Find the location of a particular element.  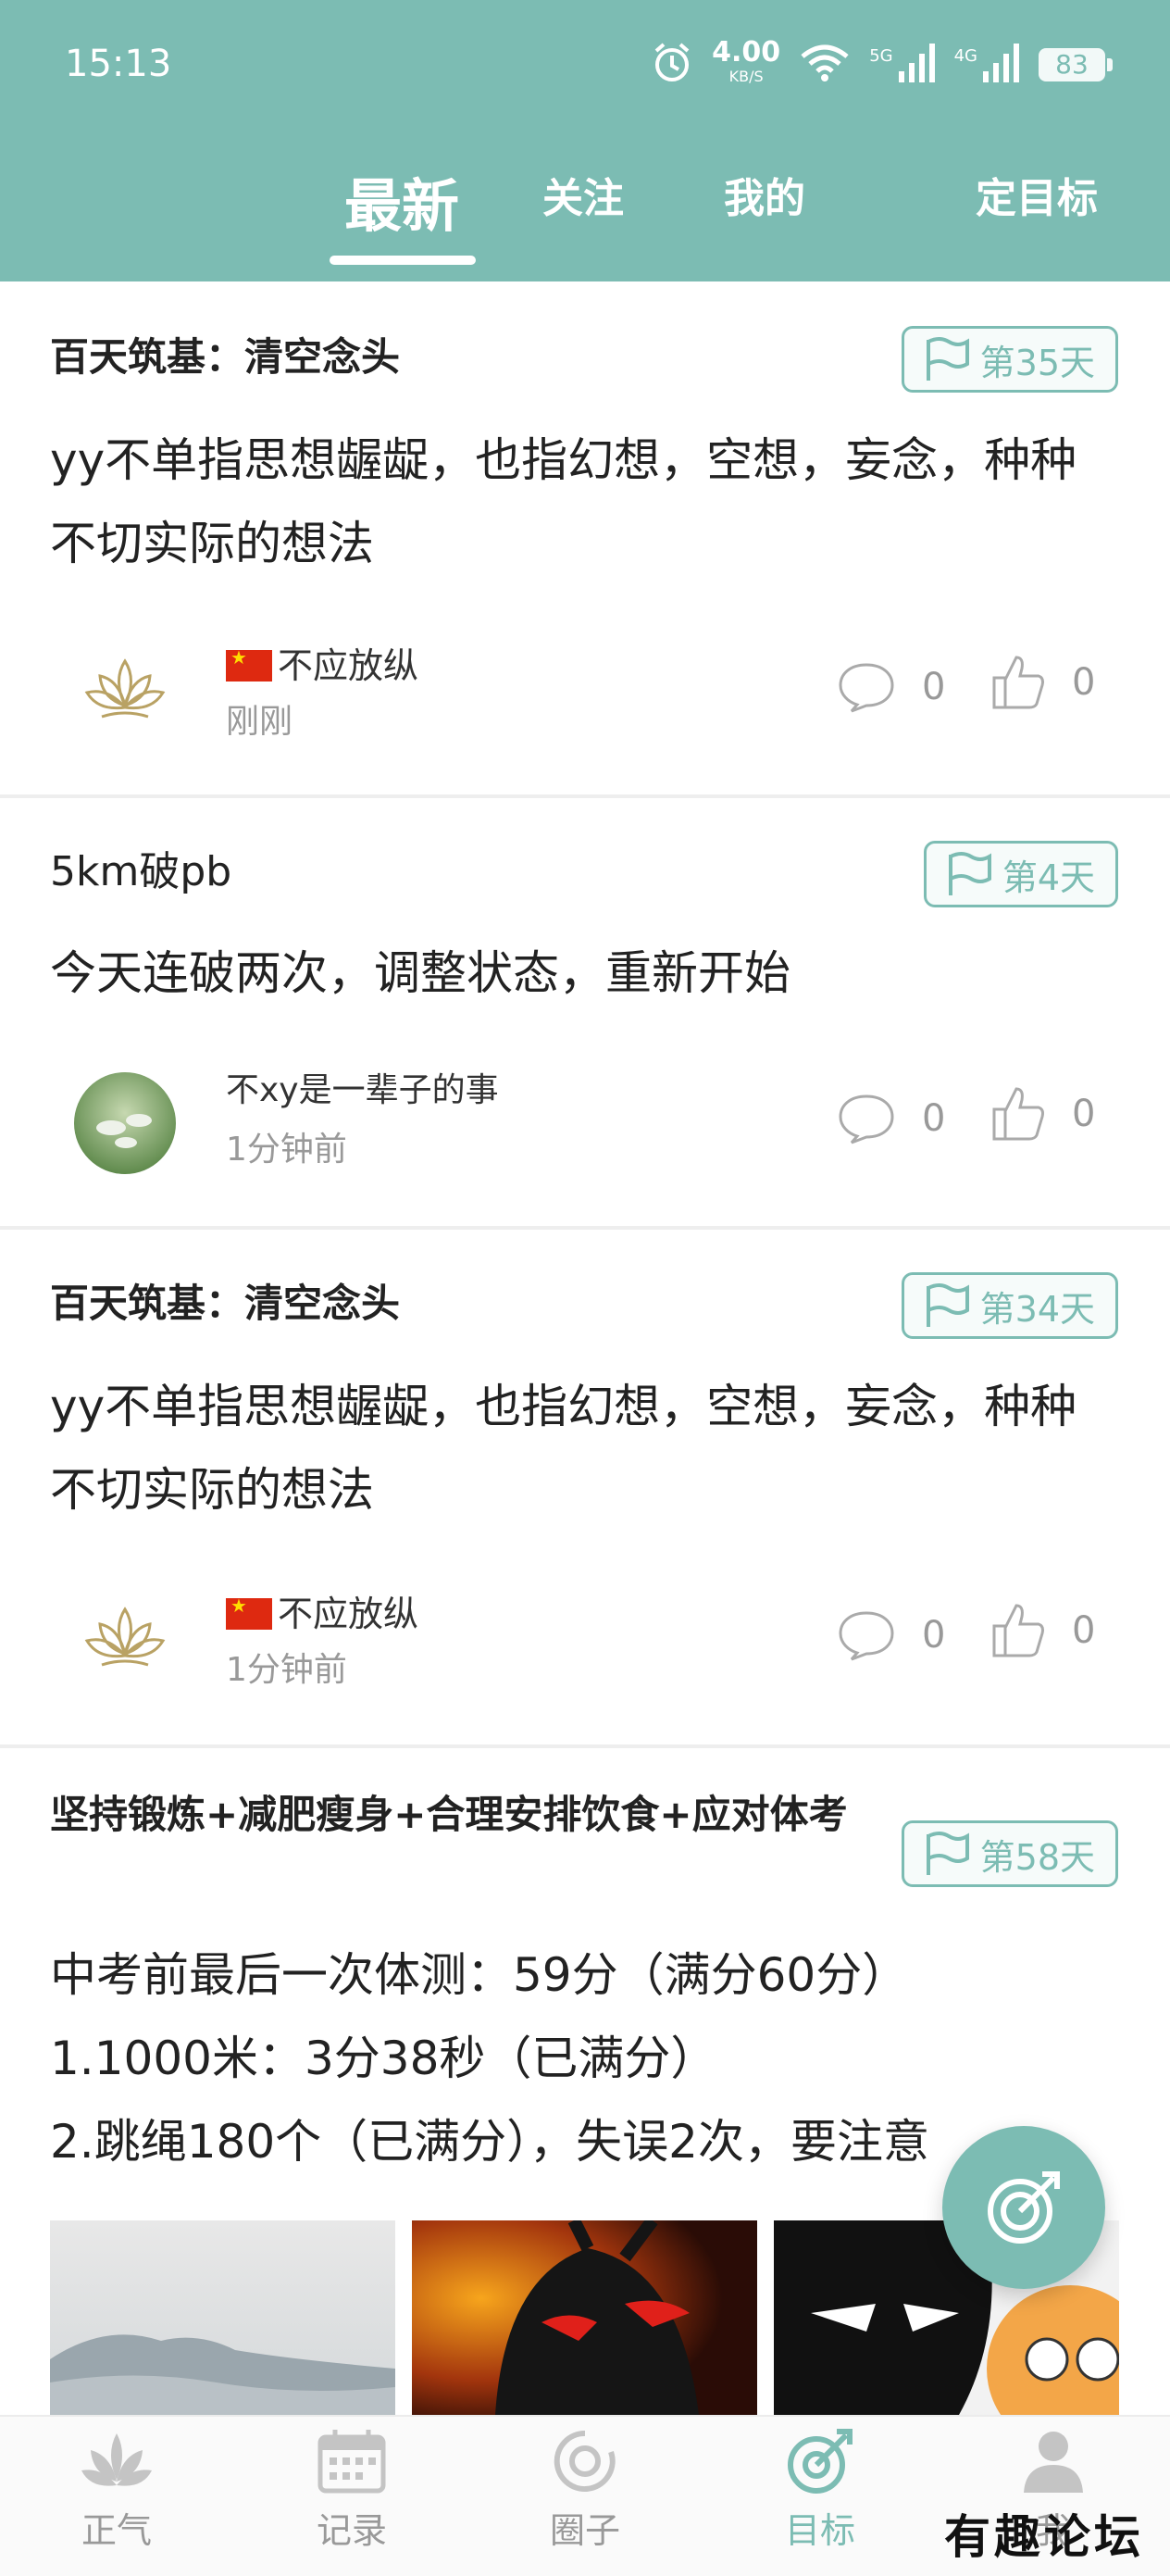

day-badge: 第58天 is located at coordinates (1009, 1853).